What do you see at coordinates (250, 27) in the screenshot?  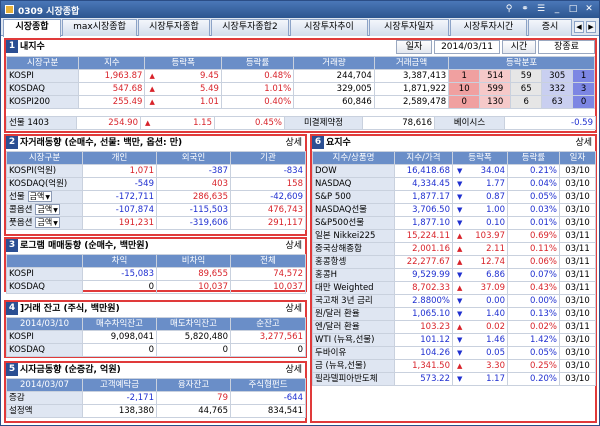 I see `tab-market-investor-2: 시장투자종합2` at bounding box center [250, 27].